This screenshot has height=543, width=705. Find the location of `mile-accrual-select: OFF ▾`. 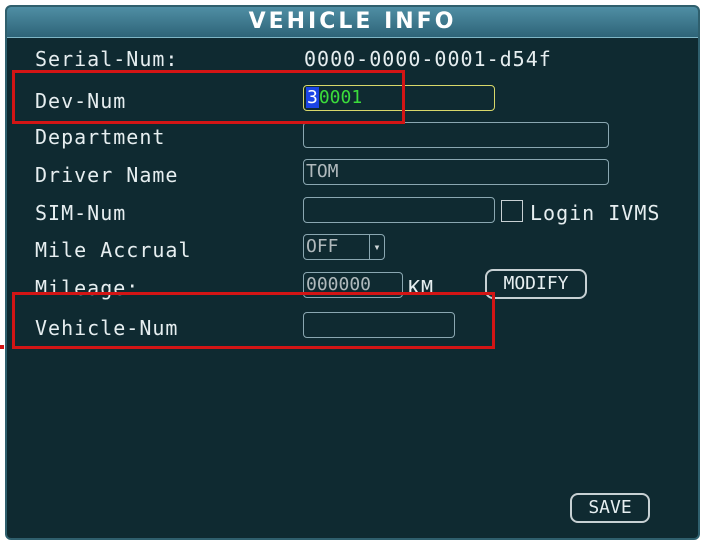

mile-accrual-select: OFF ▾ is located at coordinates (344, 247).